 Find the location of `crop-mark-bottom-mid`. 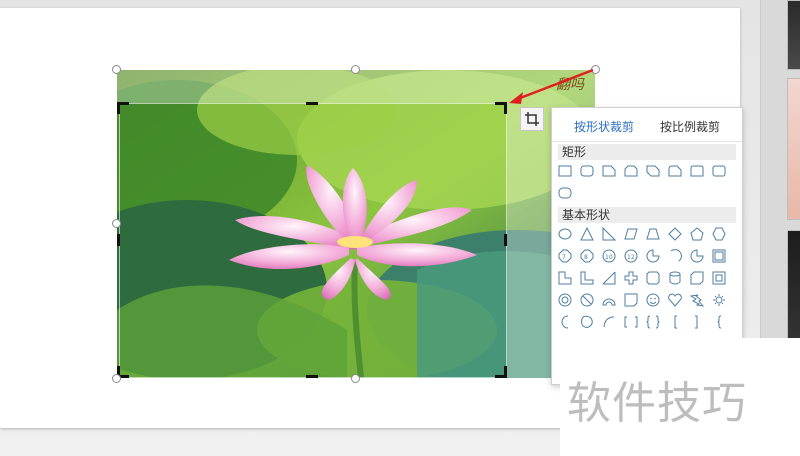

crop-mark-bottom-mid is located at coordinates (312, 376).